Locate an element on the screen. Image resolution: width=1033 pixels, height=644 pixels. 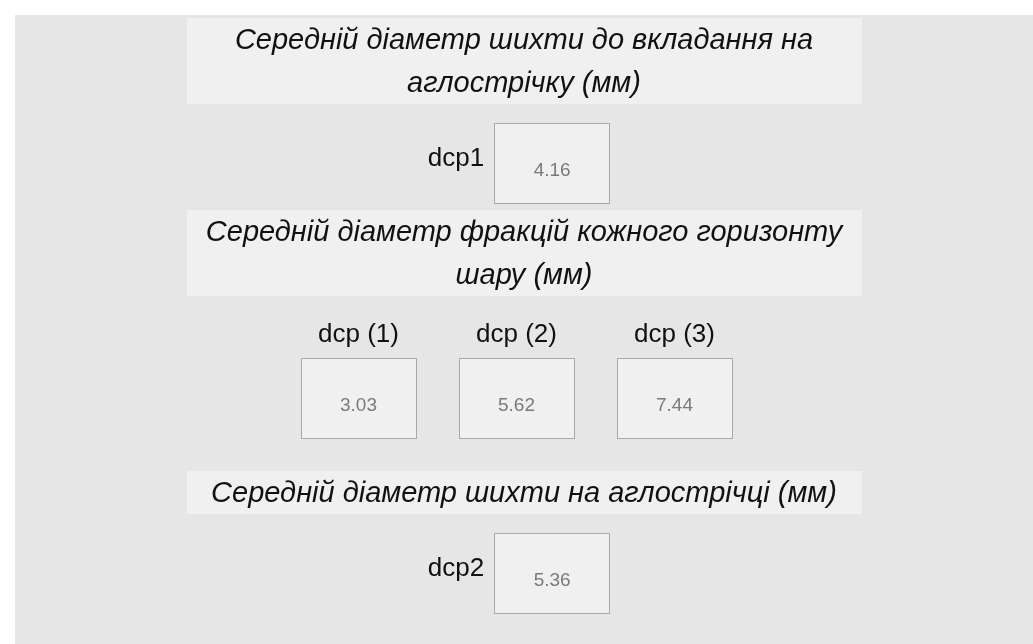
section-heading: Середній діаметр шихти до вкладання на аглострічку (мм) is located at coordinates (524, 61).